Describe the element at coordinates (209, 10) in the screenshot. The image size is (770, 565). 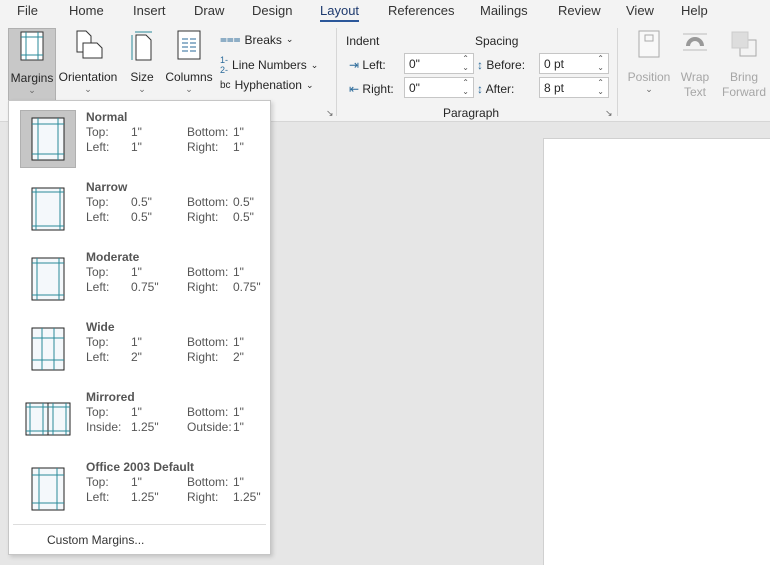
I see `tab-draw: Draw` at that location.